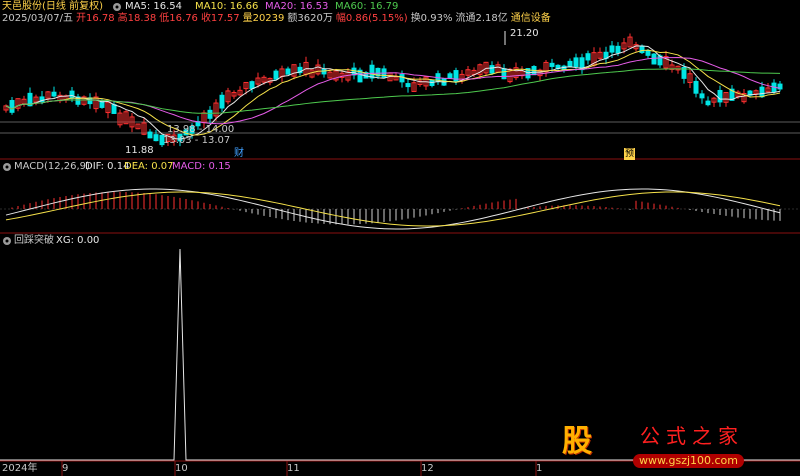 The width and height of the screenshot is (800, 476). Describe the element at coordinates (692, 436) in the screenshot. I see `watermark-name: 公式之家` at that location.